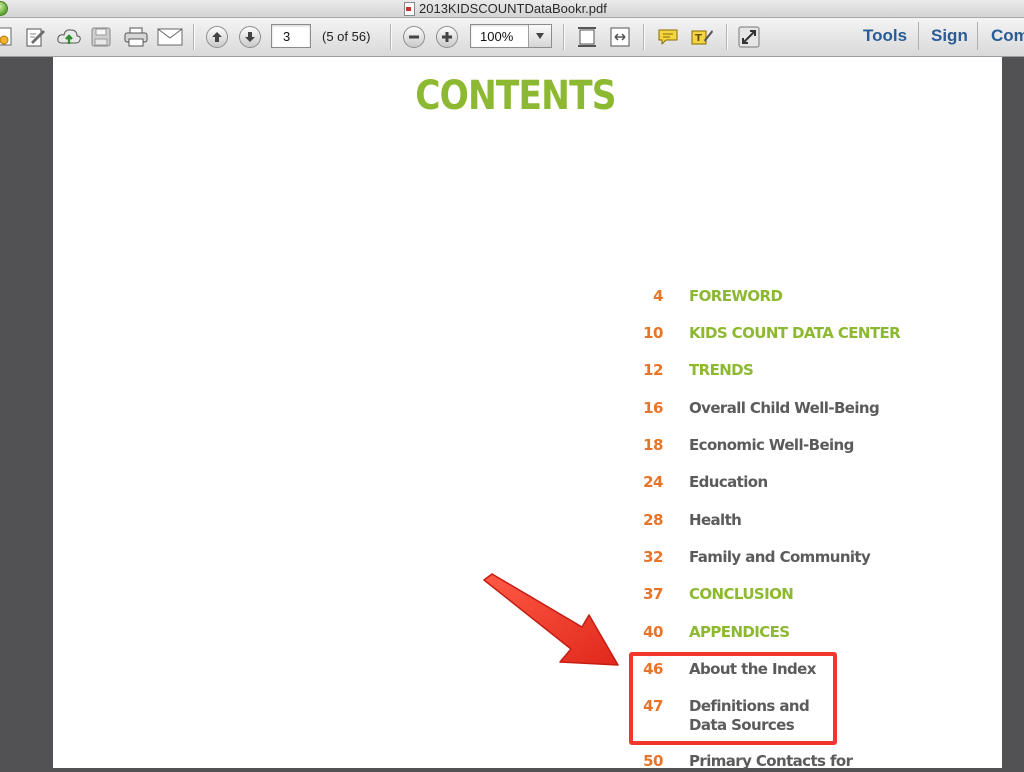  I want to click on zoom-in-icon, so click(447, 37).